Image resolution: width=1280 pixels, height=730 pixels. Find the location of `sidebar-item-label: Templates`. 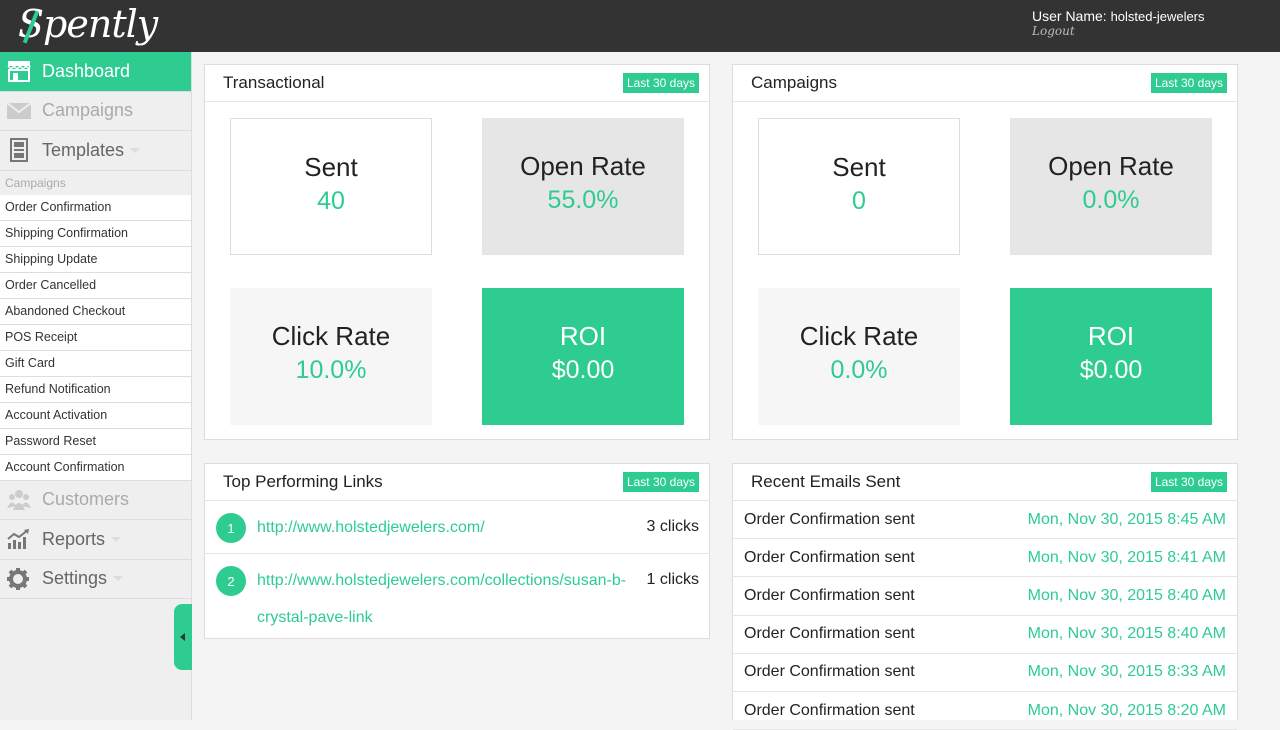

sidebar-item-label: Templates is located at coordinates (83, 149).